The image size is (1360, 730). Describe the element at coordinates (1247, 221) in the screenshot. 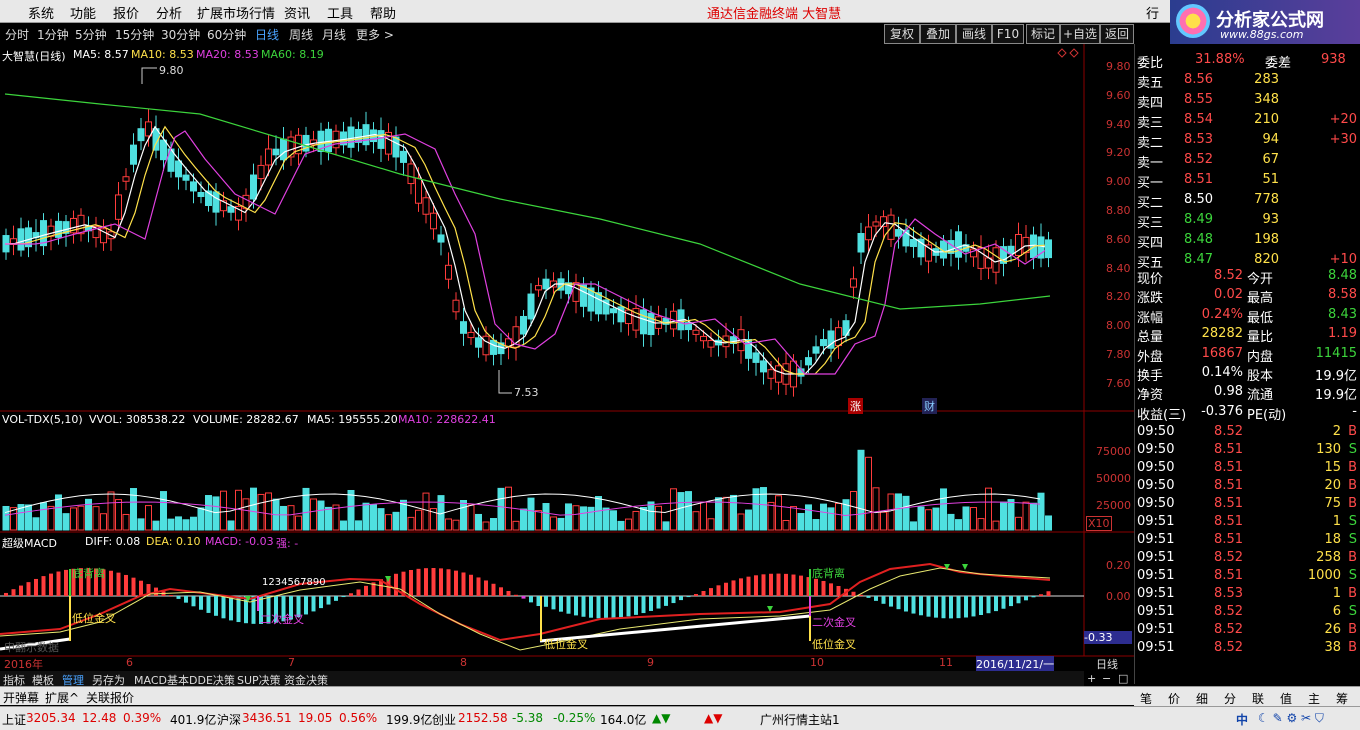

I see `quote-row: 买三 8.49 93` at that location.